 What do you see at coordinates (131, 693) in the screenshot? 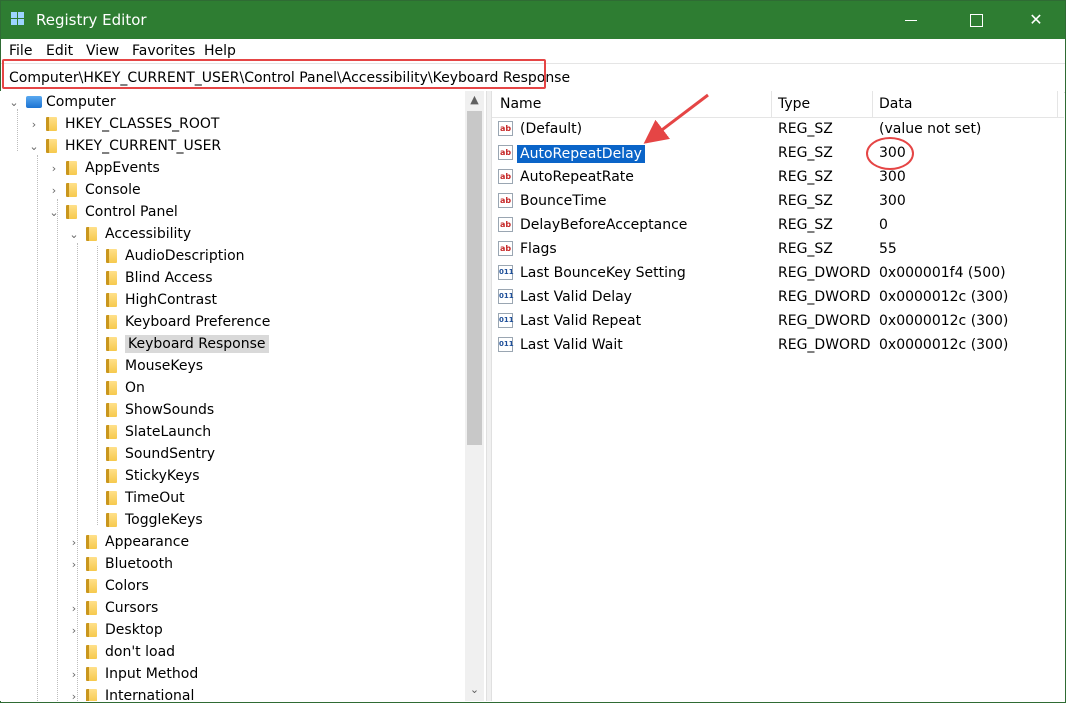
I see `tree-node-international: › International` at bounding box center [131, 693].